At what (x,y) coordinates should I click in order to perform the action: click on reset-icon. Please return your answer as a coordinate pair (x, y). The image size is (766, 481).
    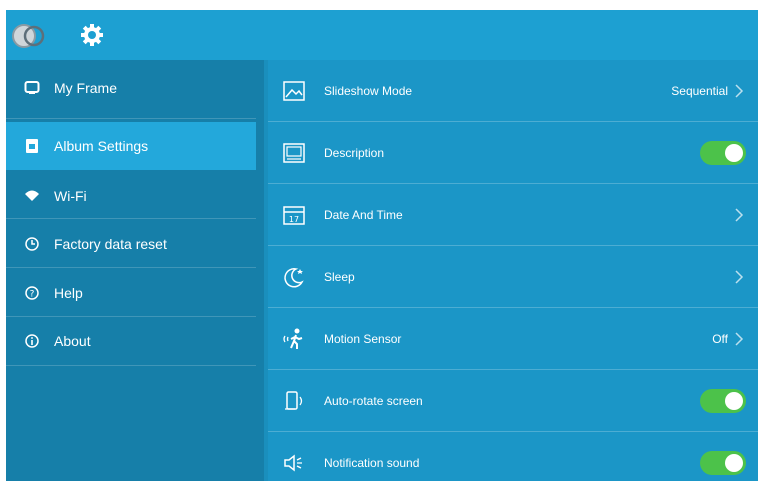
    Looking at the image, I should click on (32, 244).